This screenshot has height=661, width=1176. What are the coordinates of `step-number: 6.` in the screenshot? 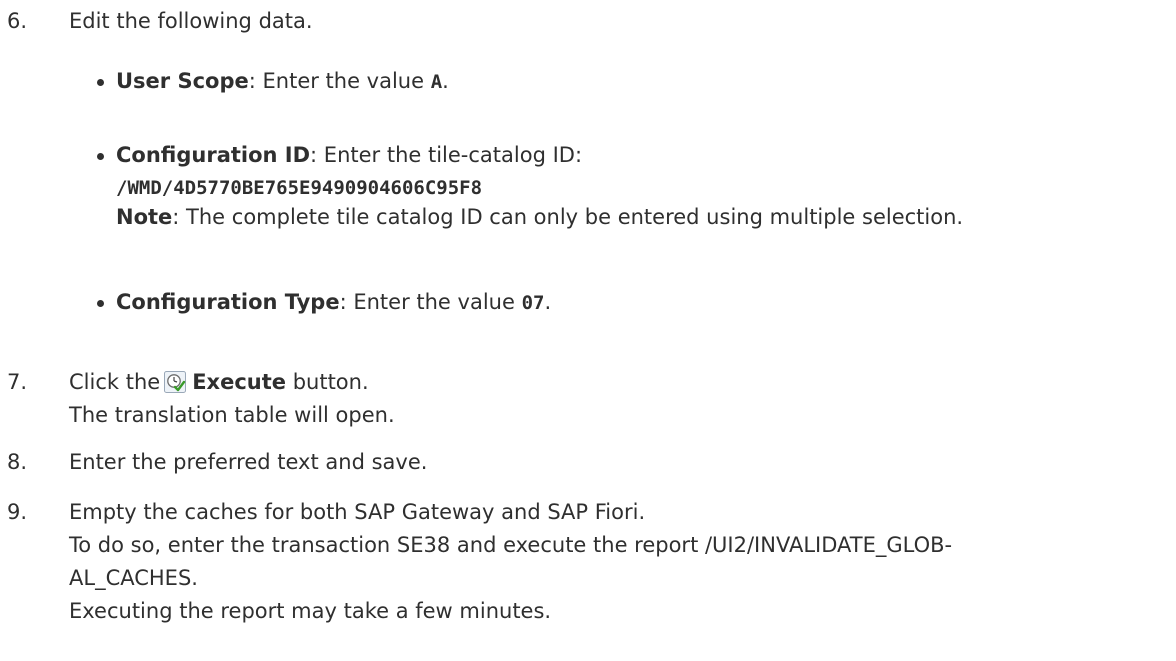 It's located at (17, 21).